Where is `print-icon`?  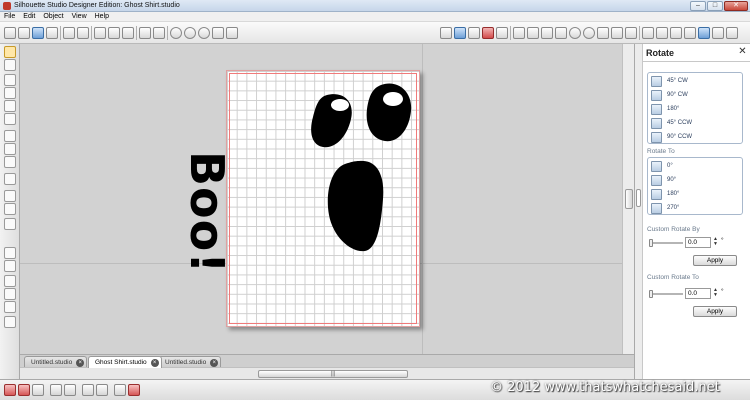 print-icon is located at coordinates (69, 33).